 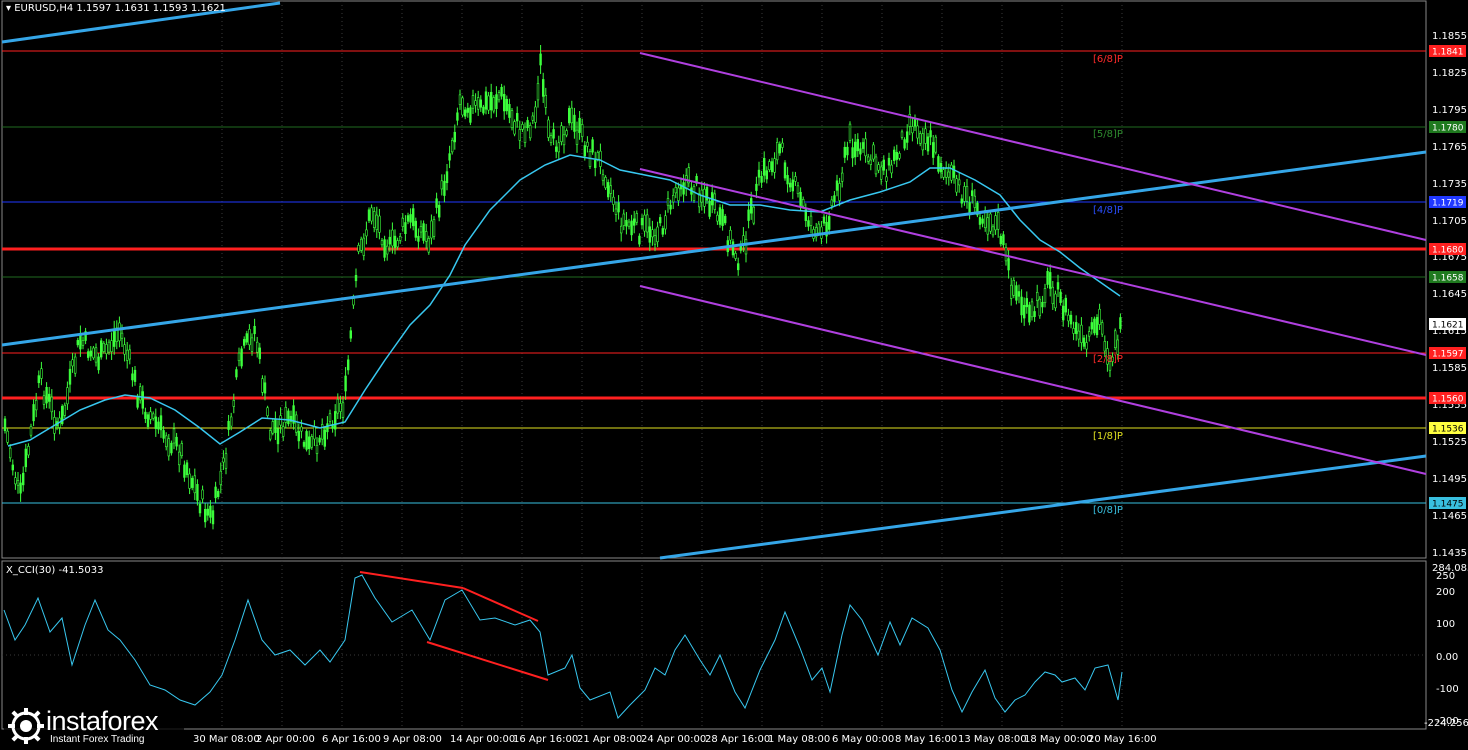 What do you see at coordinates (102, 721) in the screenshot?
I see `watermark-brand: instaforex` at bounding box center [102, 721].